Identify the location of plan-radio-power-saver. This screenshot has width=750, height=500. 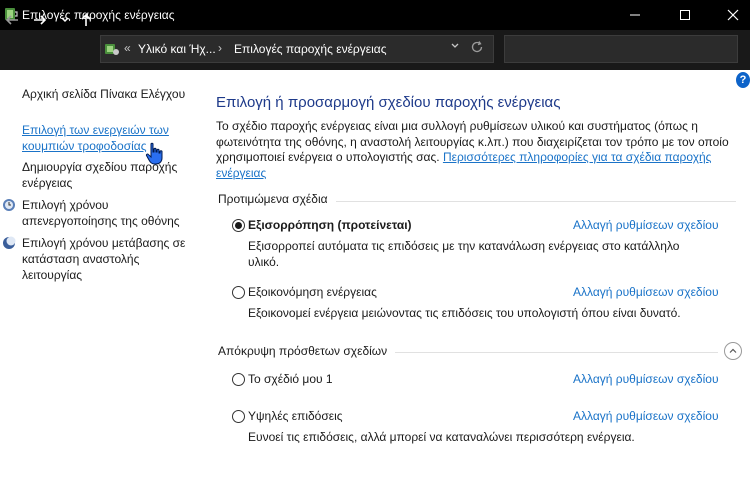
(238, 292).